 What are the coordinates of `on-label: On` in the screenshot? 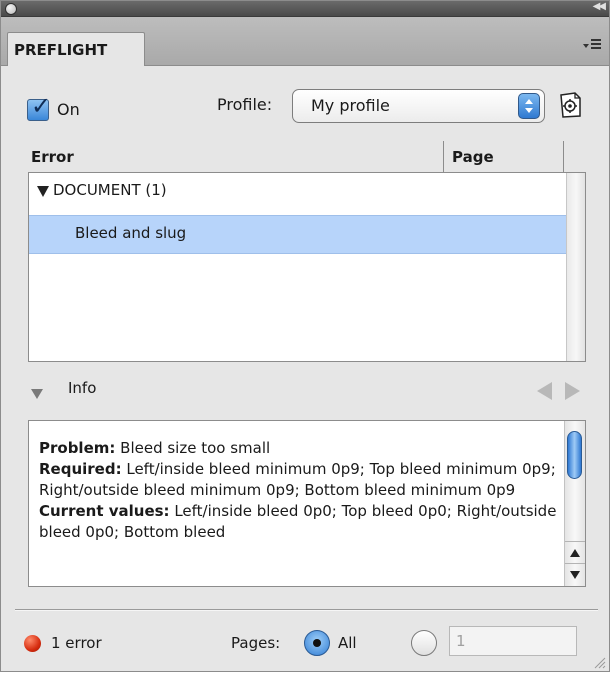 It's located at (68, 109).